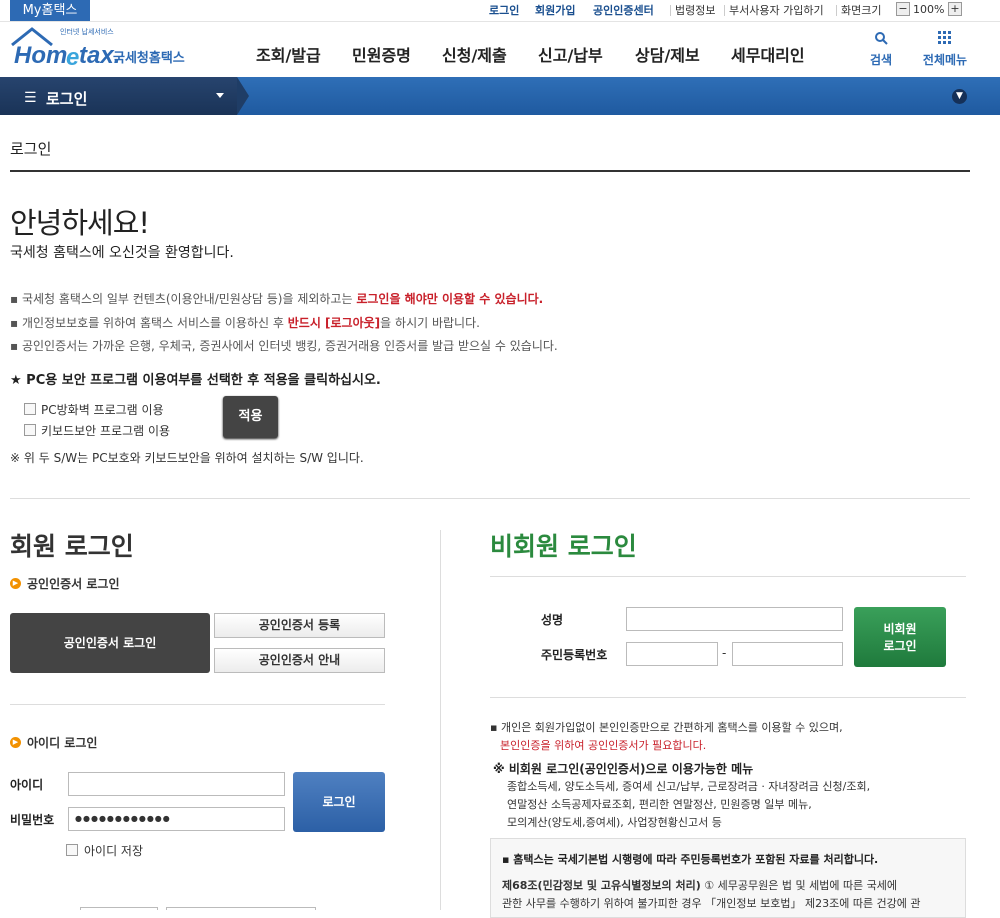 Image resolution: width=1000 pixels, height=918 pixels. What do you see at coordinates (250, 417) in the screenshot?
I see `apply-button: 적용` at bounding box center [250, 417].